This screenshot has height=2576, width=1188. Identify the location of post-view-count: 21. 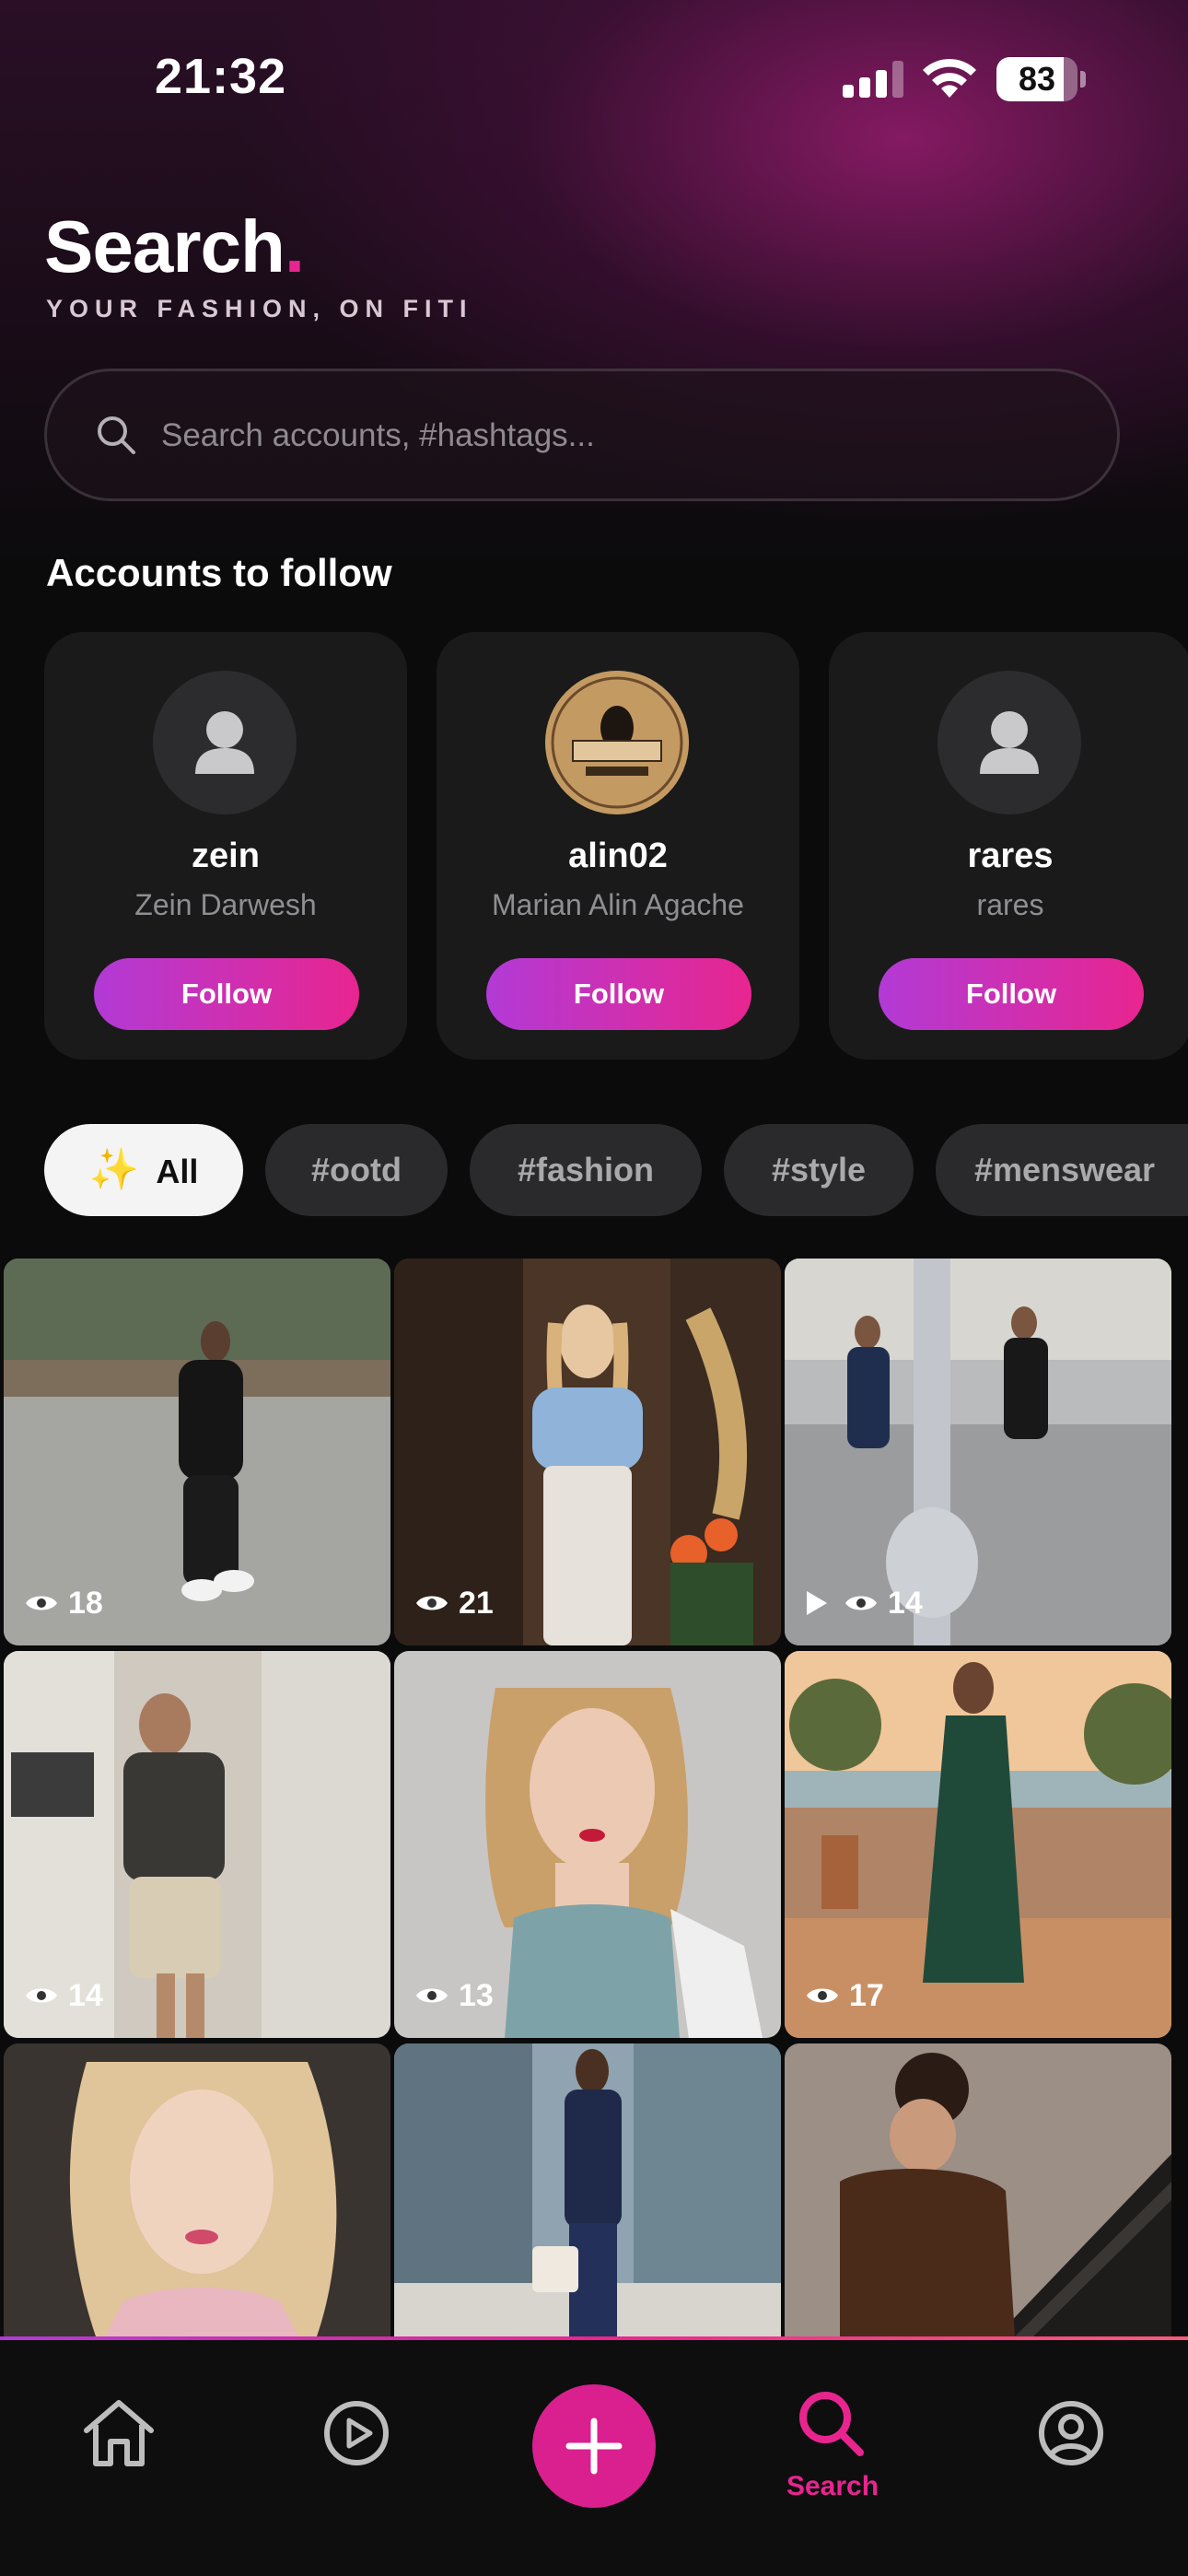
(454, 1603).